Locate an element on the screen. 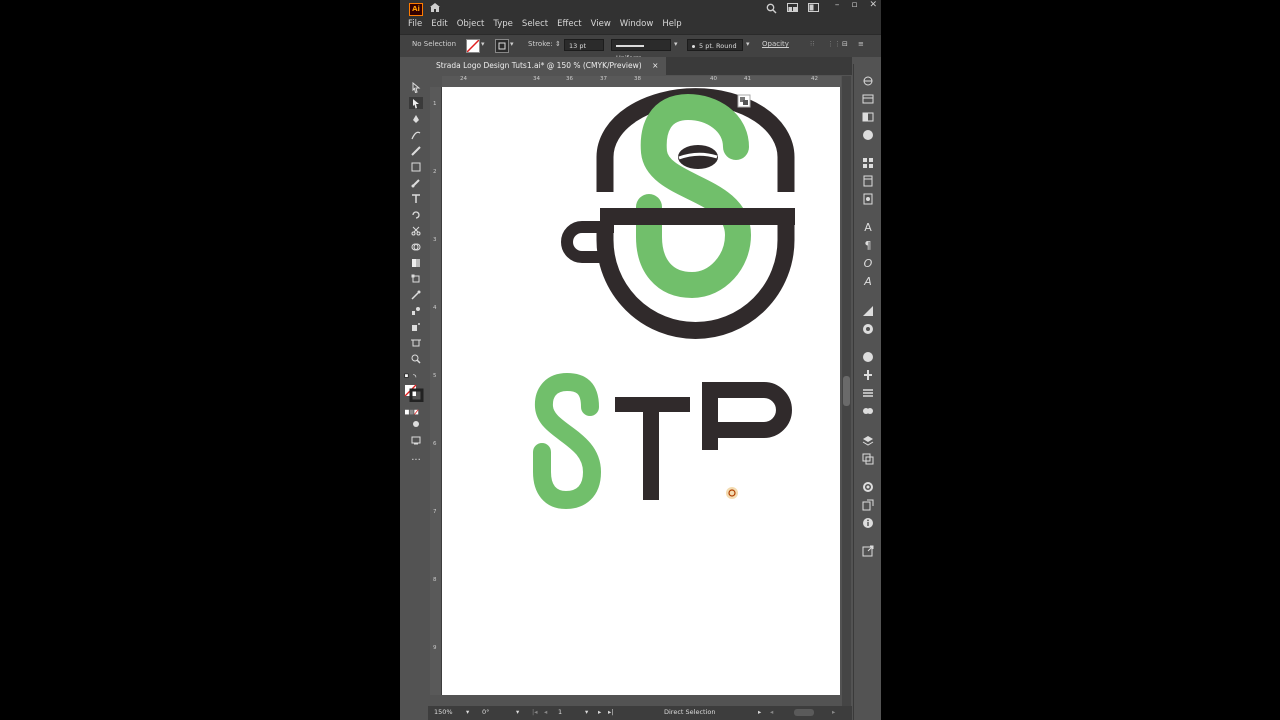  menu-select: Select is located at coordinates (535, 24).